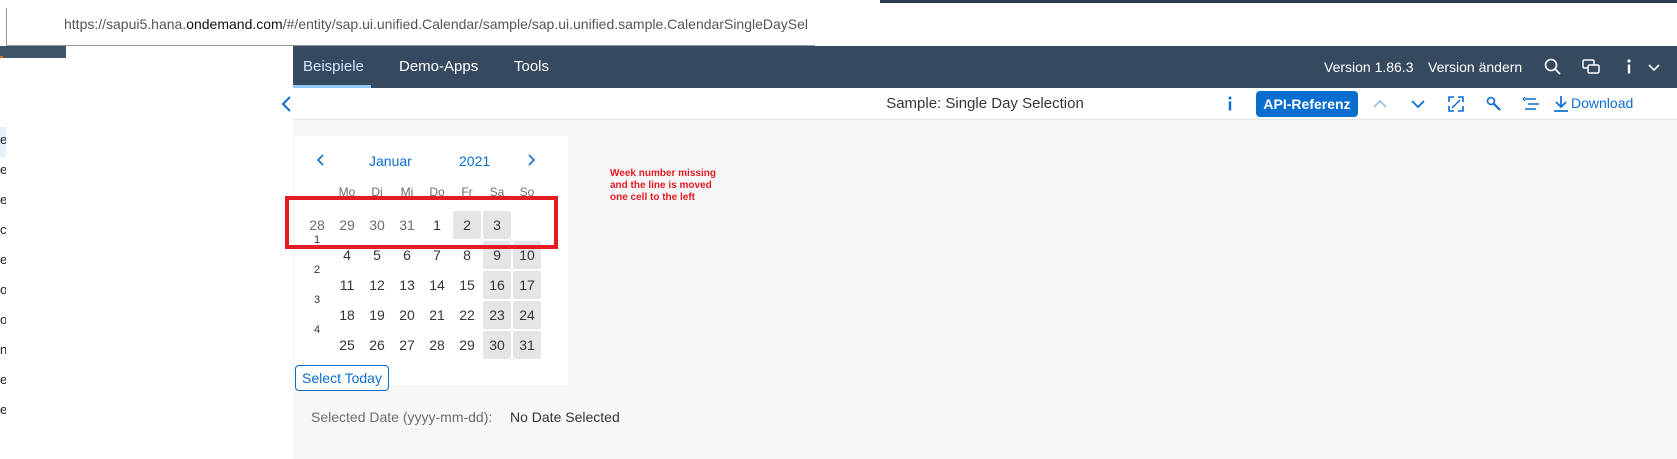 The width and height of the screenshot is (1677, 459). Describe the element at coordinates (531, 160) in the screenshot. I see `next-month-icon` at that location.